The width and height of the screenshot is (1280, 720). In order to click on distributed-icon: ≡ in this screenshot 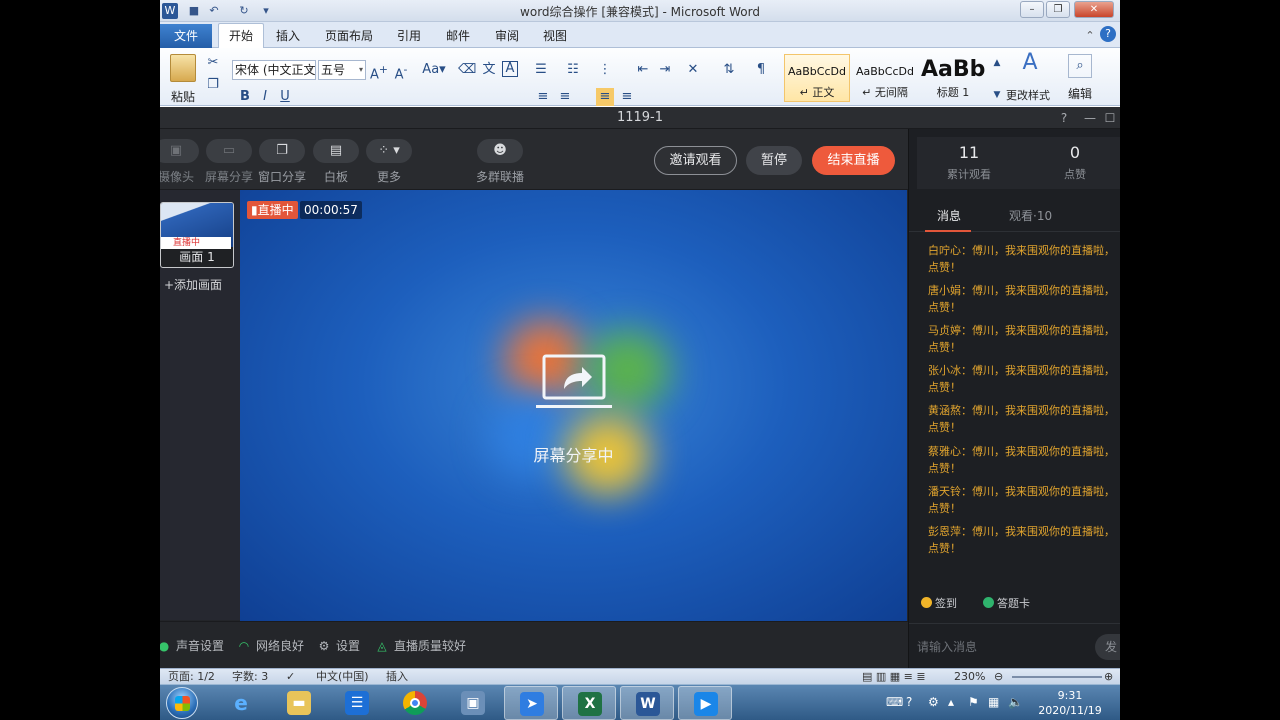, I will do `click(627, 97)`.